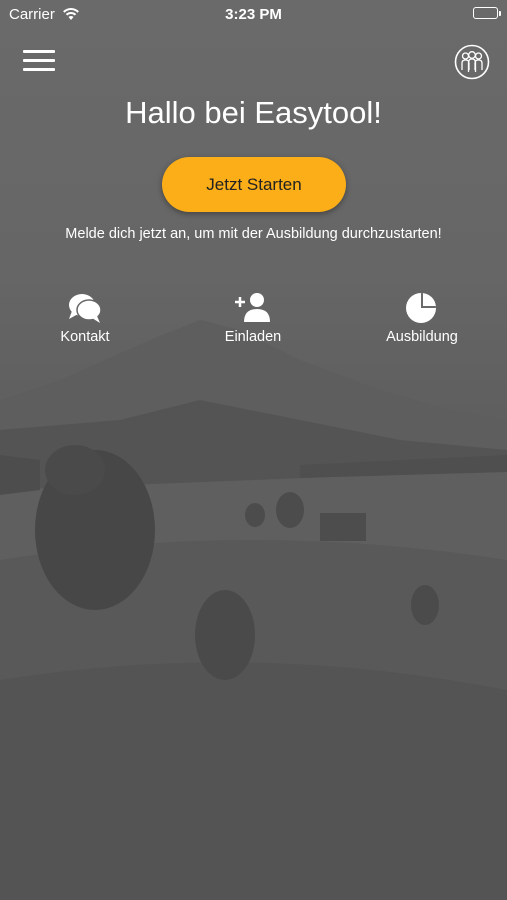  Describe the element at coordinates (253, 337) in the screenshot. I see `invite-label: Einladen` at that location.